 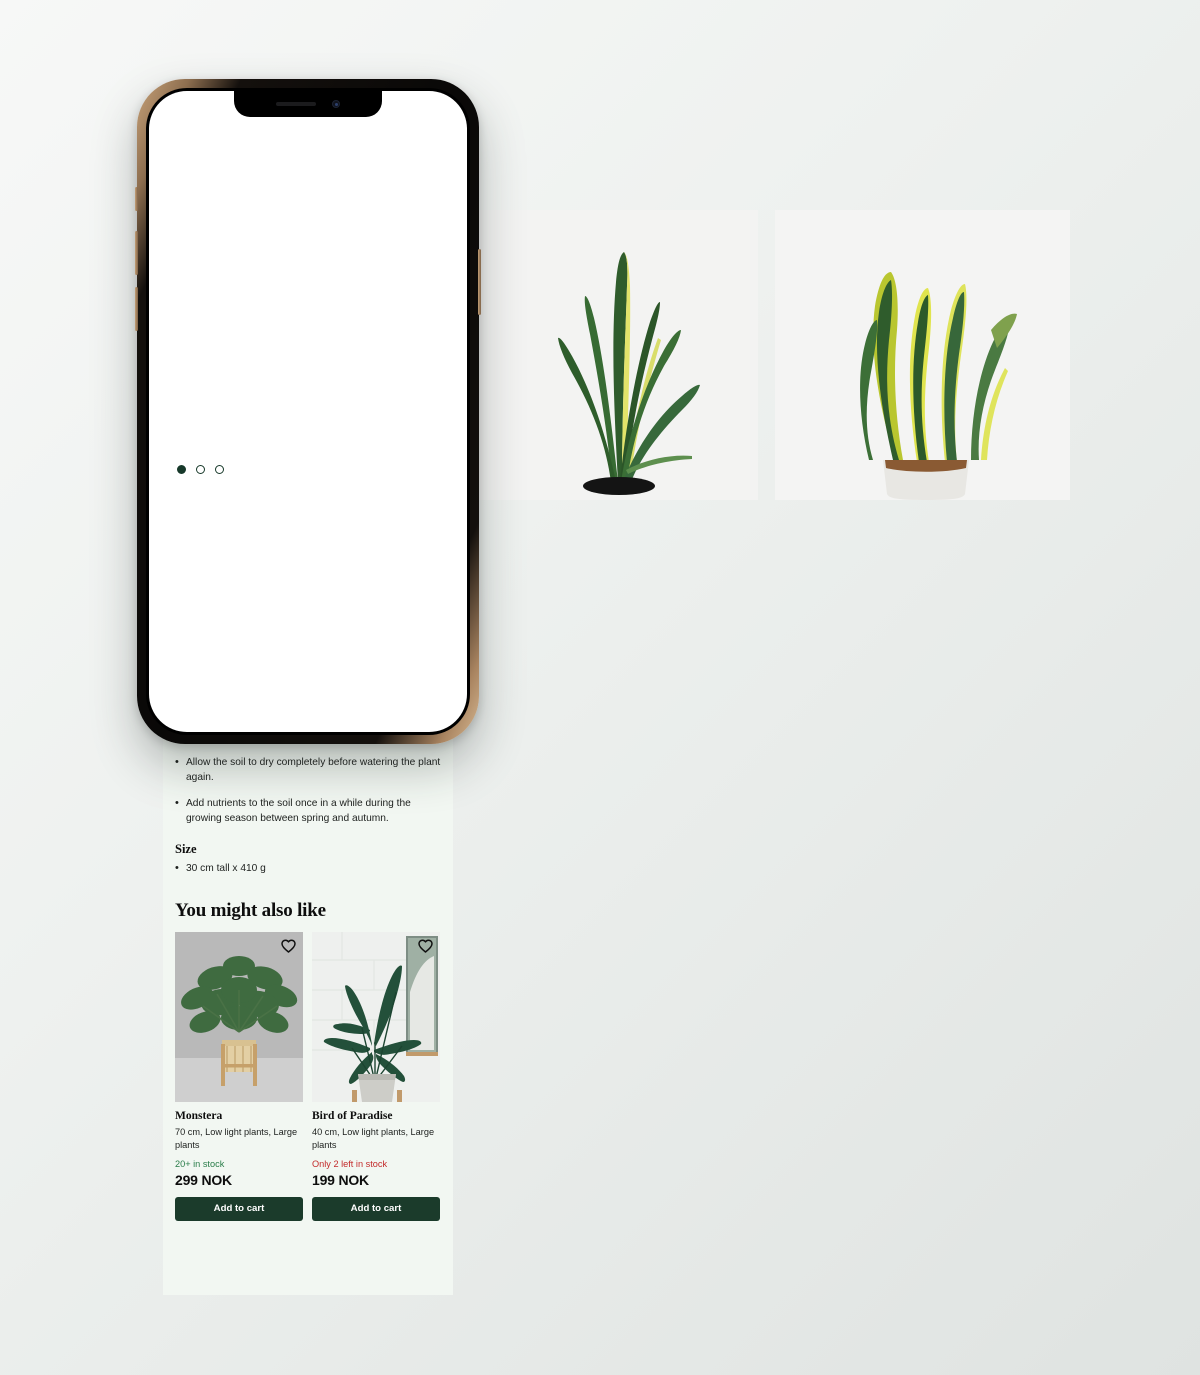 I want to click on product-card-stock: Only 2 left in stock, so click(x=350, y=1163).